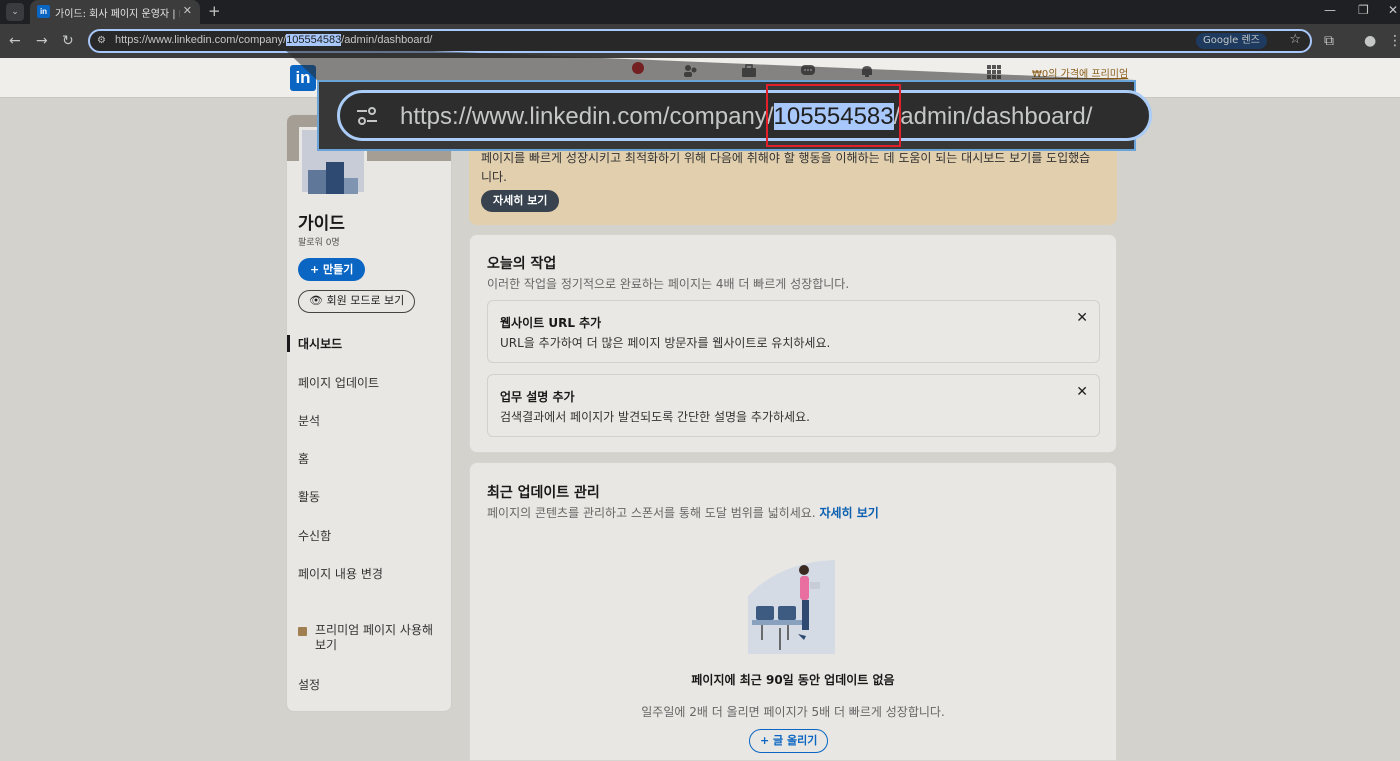 The image size is (1400, 761). What do you see at coordinates (587, 116) in the screenshot?
I see `zoomed-url-prefix: https://www.linkedin.com/company/` at bounding box center [587, 116].